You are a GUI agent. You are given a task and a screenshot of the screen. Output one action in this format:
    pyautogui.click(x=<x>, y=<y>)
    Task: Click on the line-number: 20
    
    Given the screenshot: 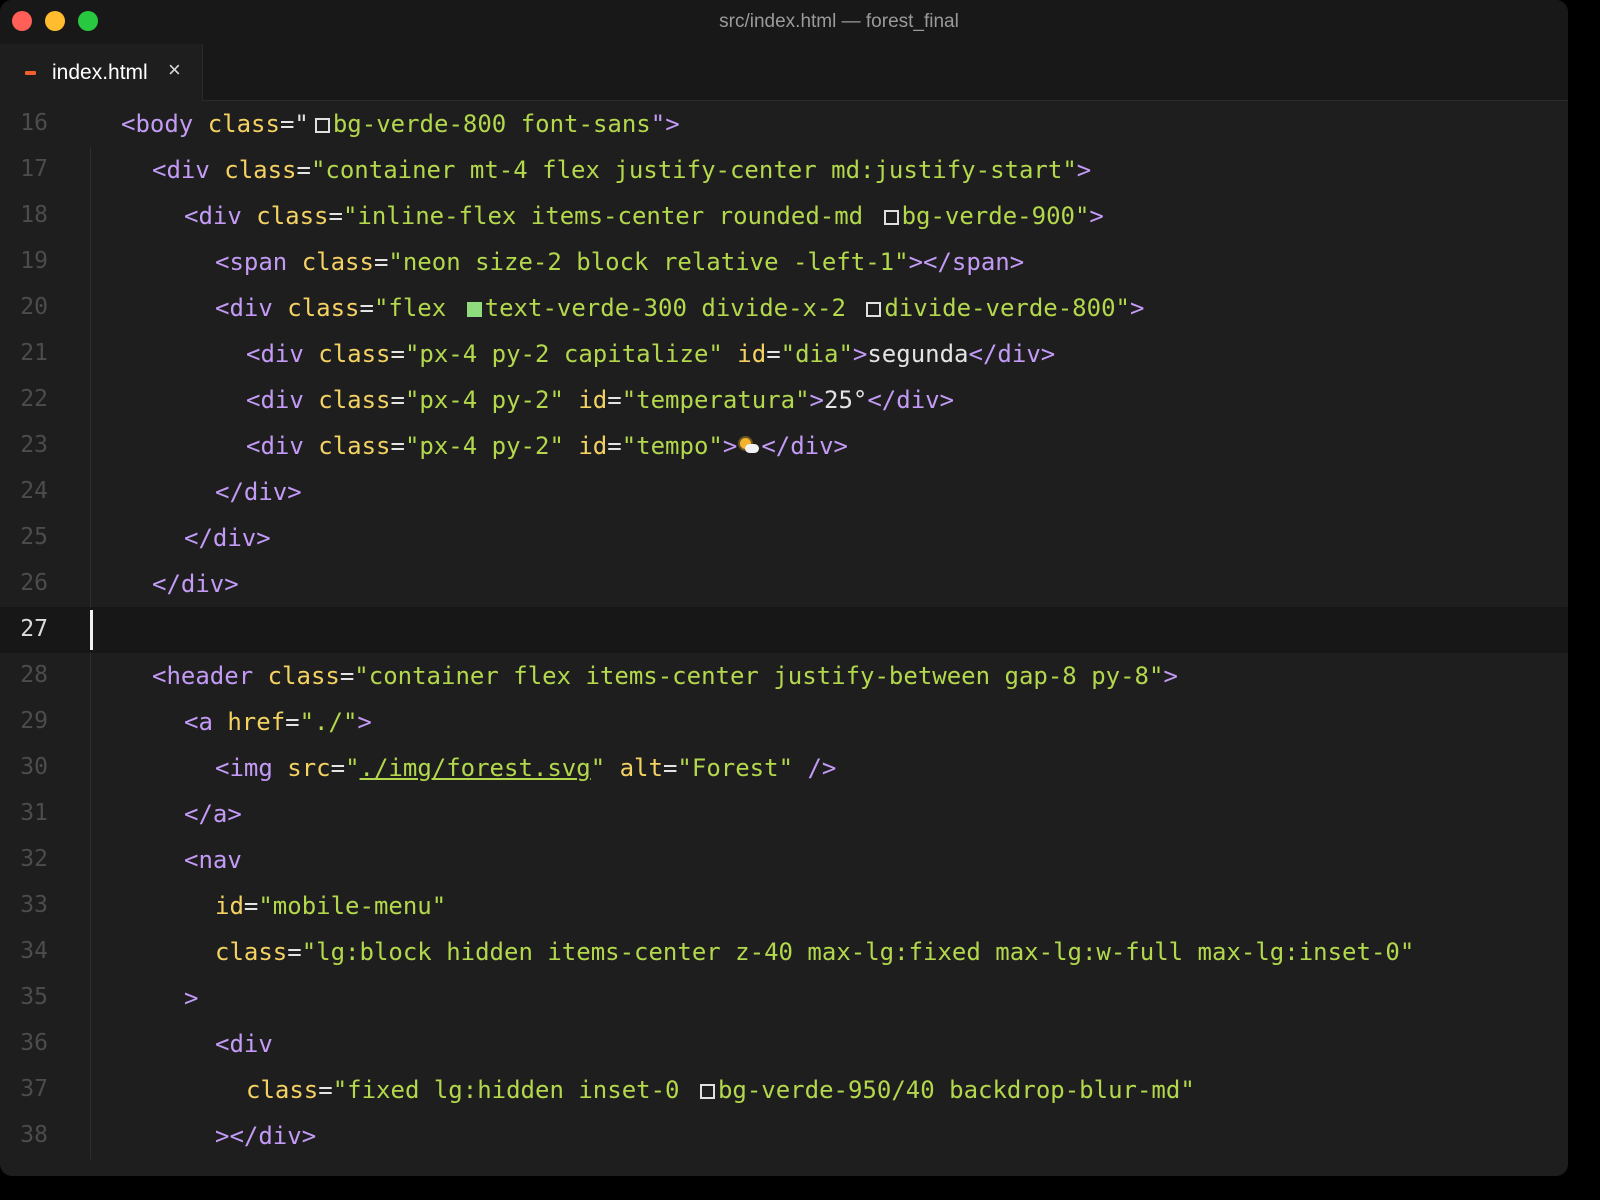 What is the action you would take?
    pyautogui.click(x=34, y=307)
    